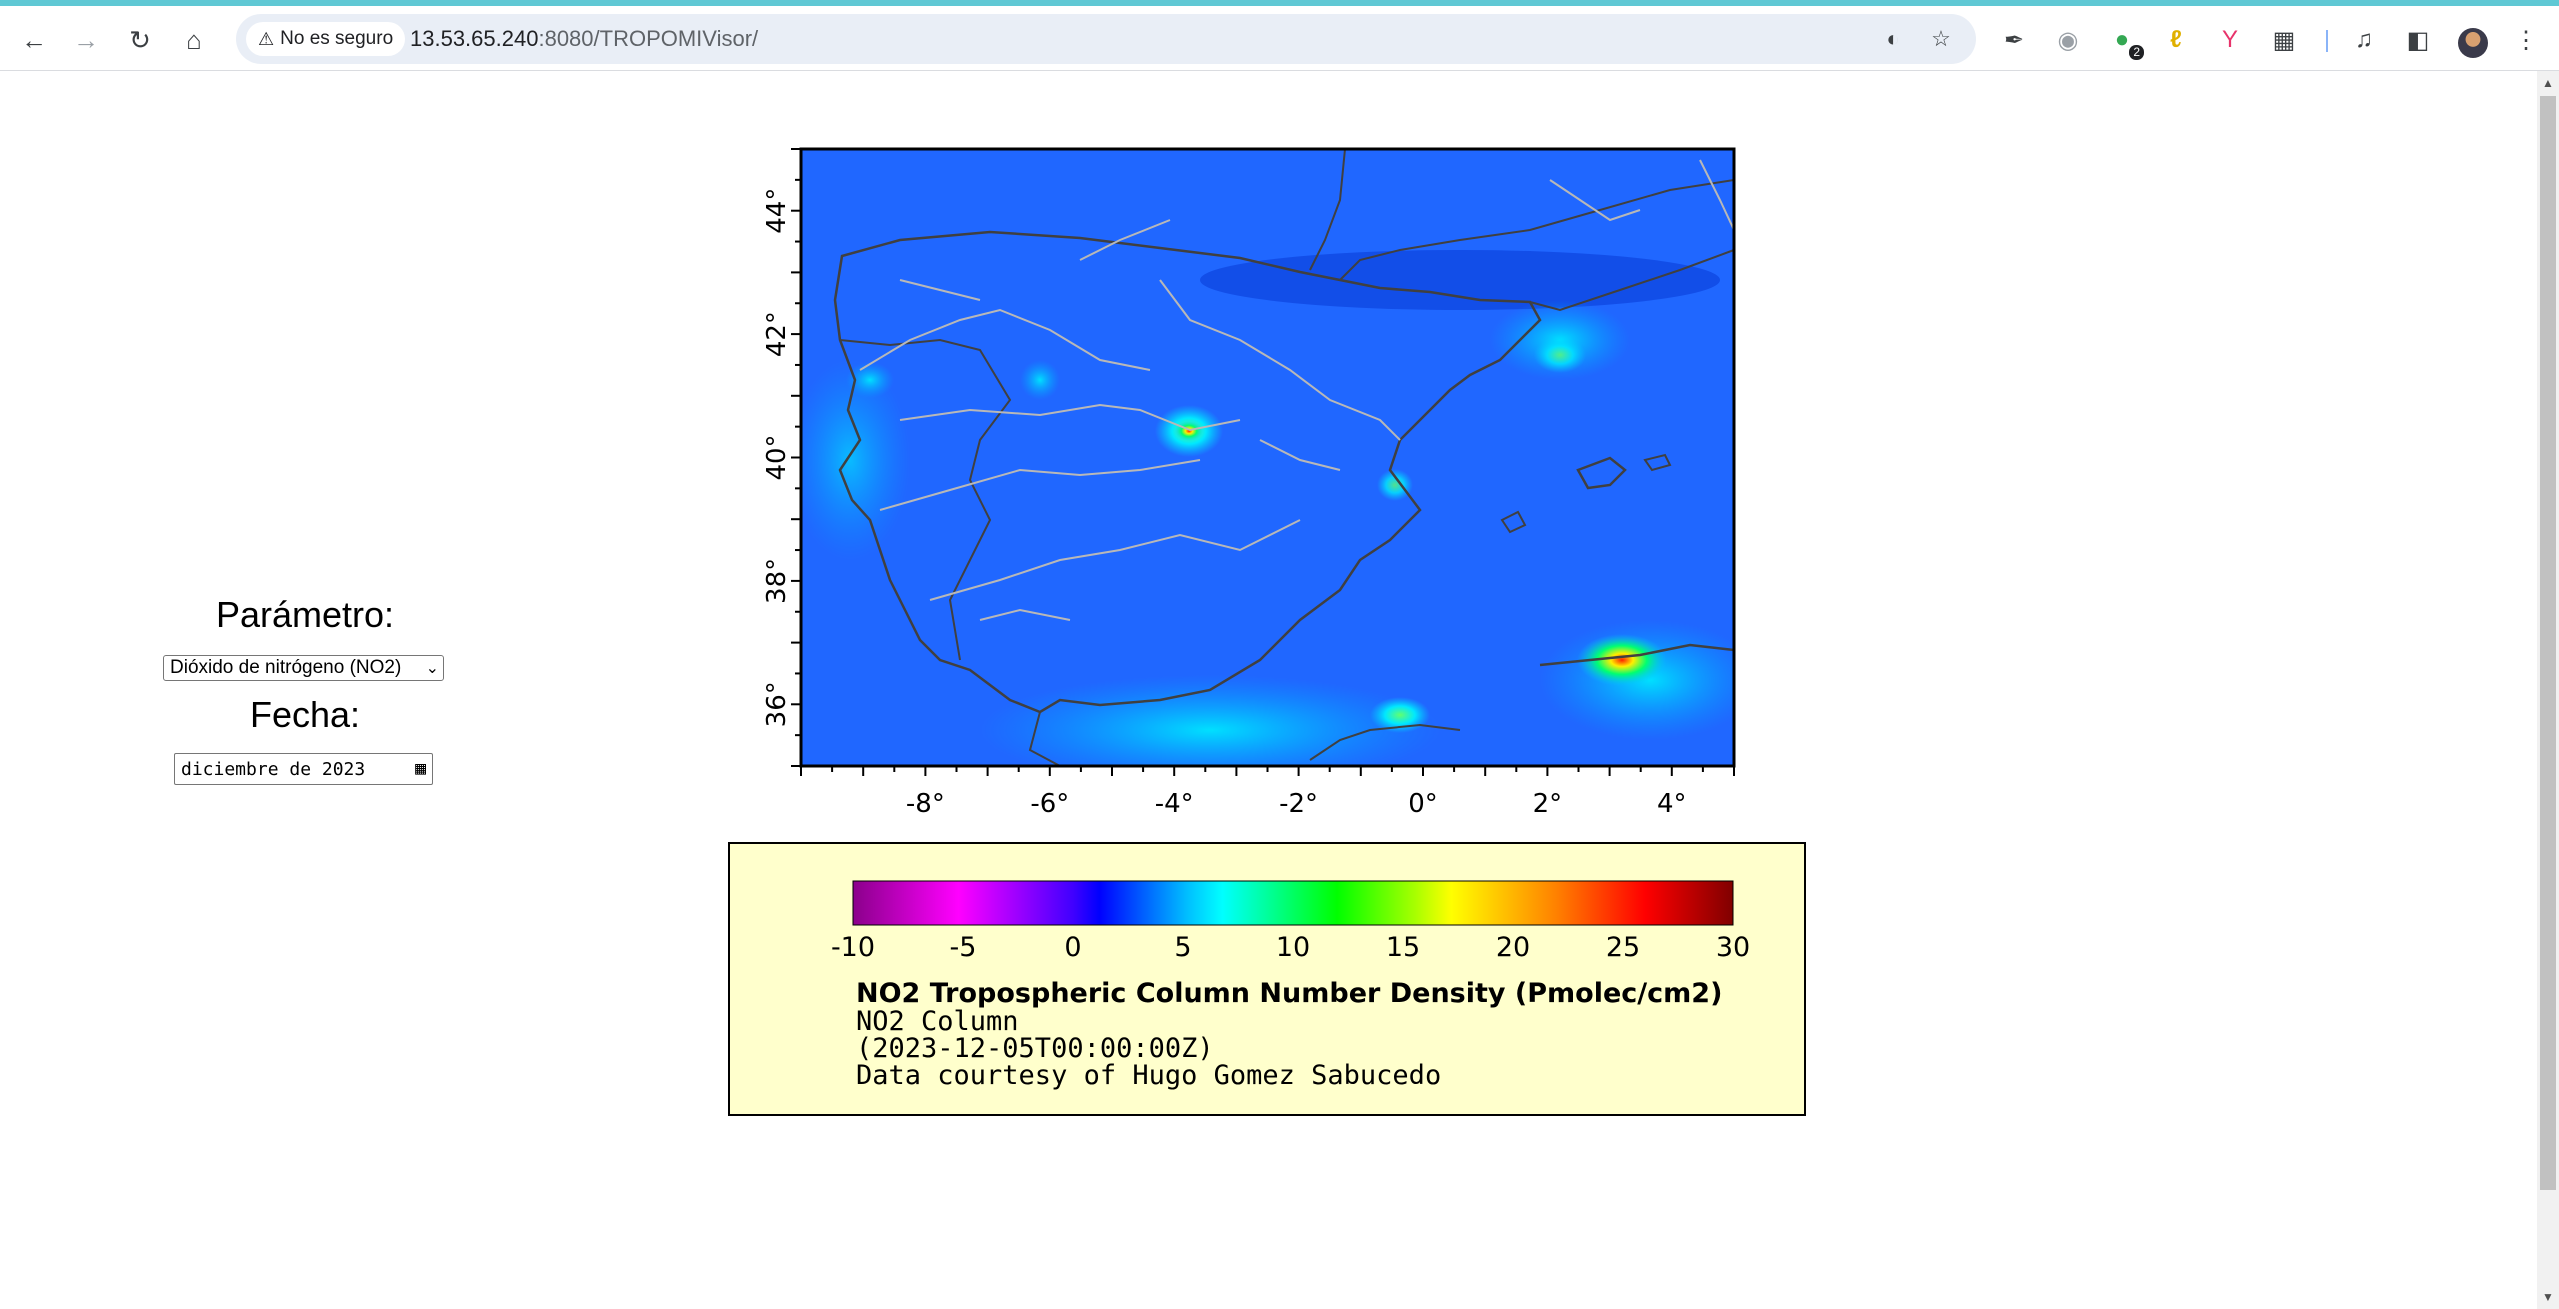  I want to click on profile-avatar, so click(2473, 43).